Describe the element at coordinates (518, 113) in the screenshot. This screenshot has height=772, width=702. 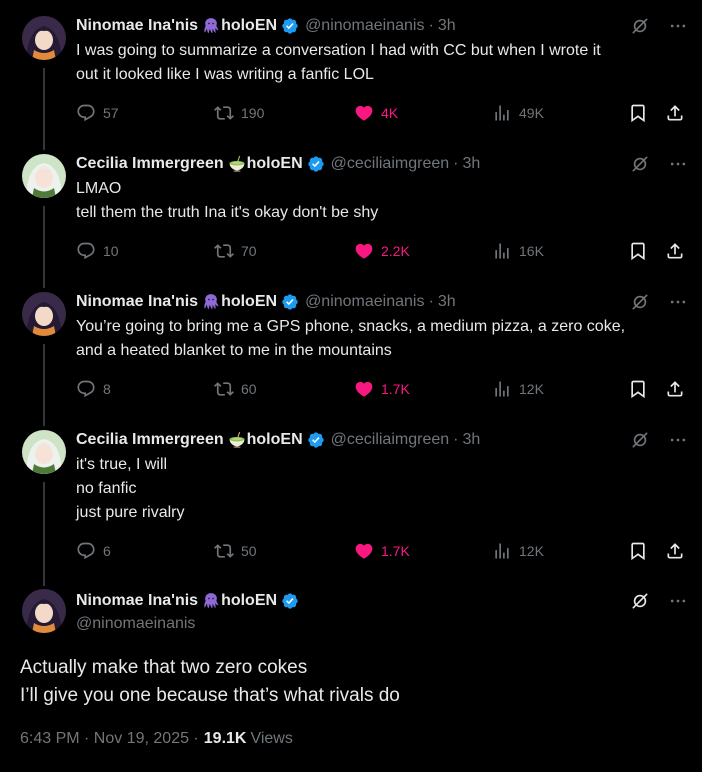
I see `views-button: 49K` at that location.